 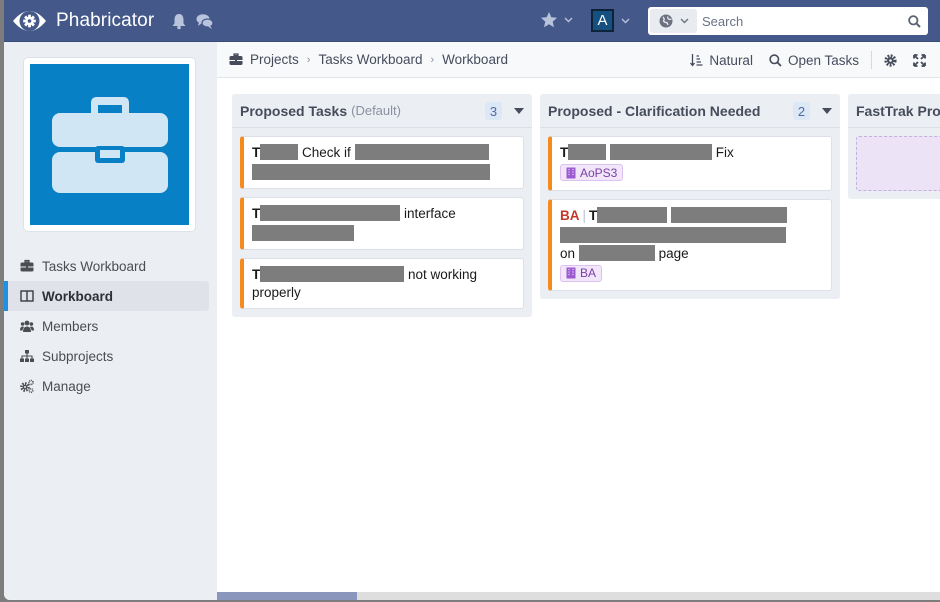 What do you see at coordinates (382, 162) in the screenshot?
I see `task-card: T Check if` at bounding box center [382, 162].